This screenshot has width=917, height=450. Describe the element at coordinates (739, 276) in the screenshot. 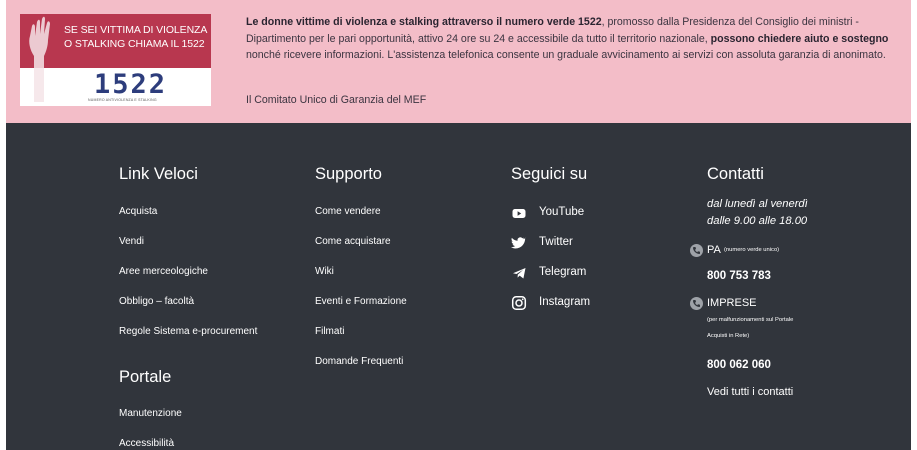

I see `pa-phone-number: 800 753 783` at that location.